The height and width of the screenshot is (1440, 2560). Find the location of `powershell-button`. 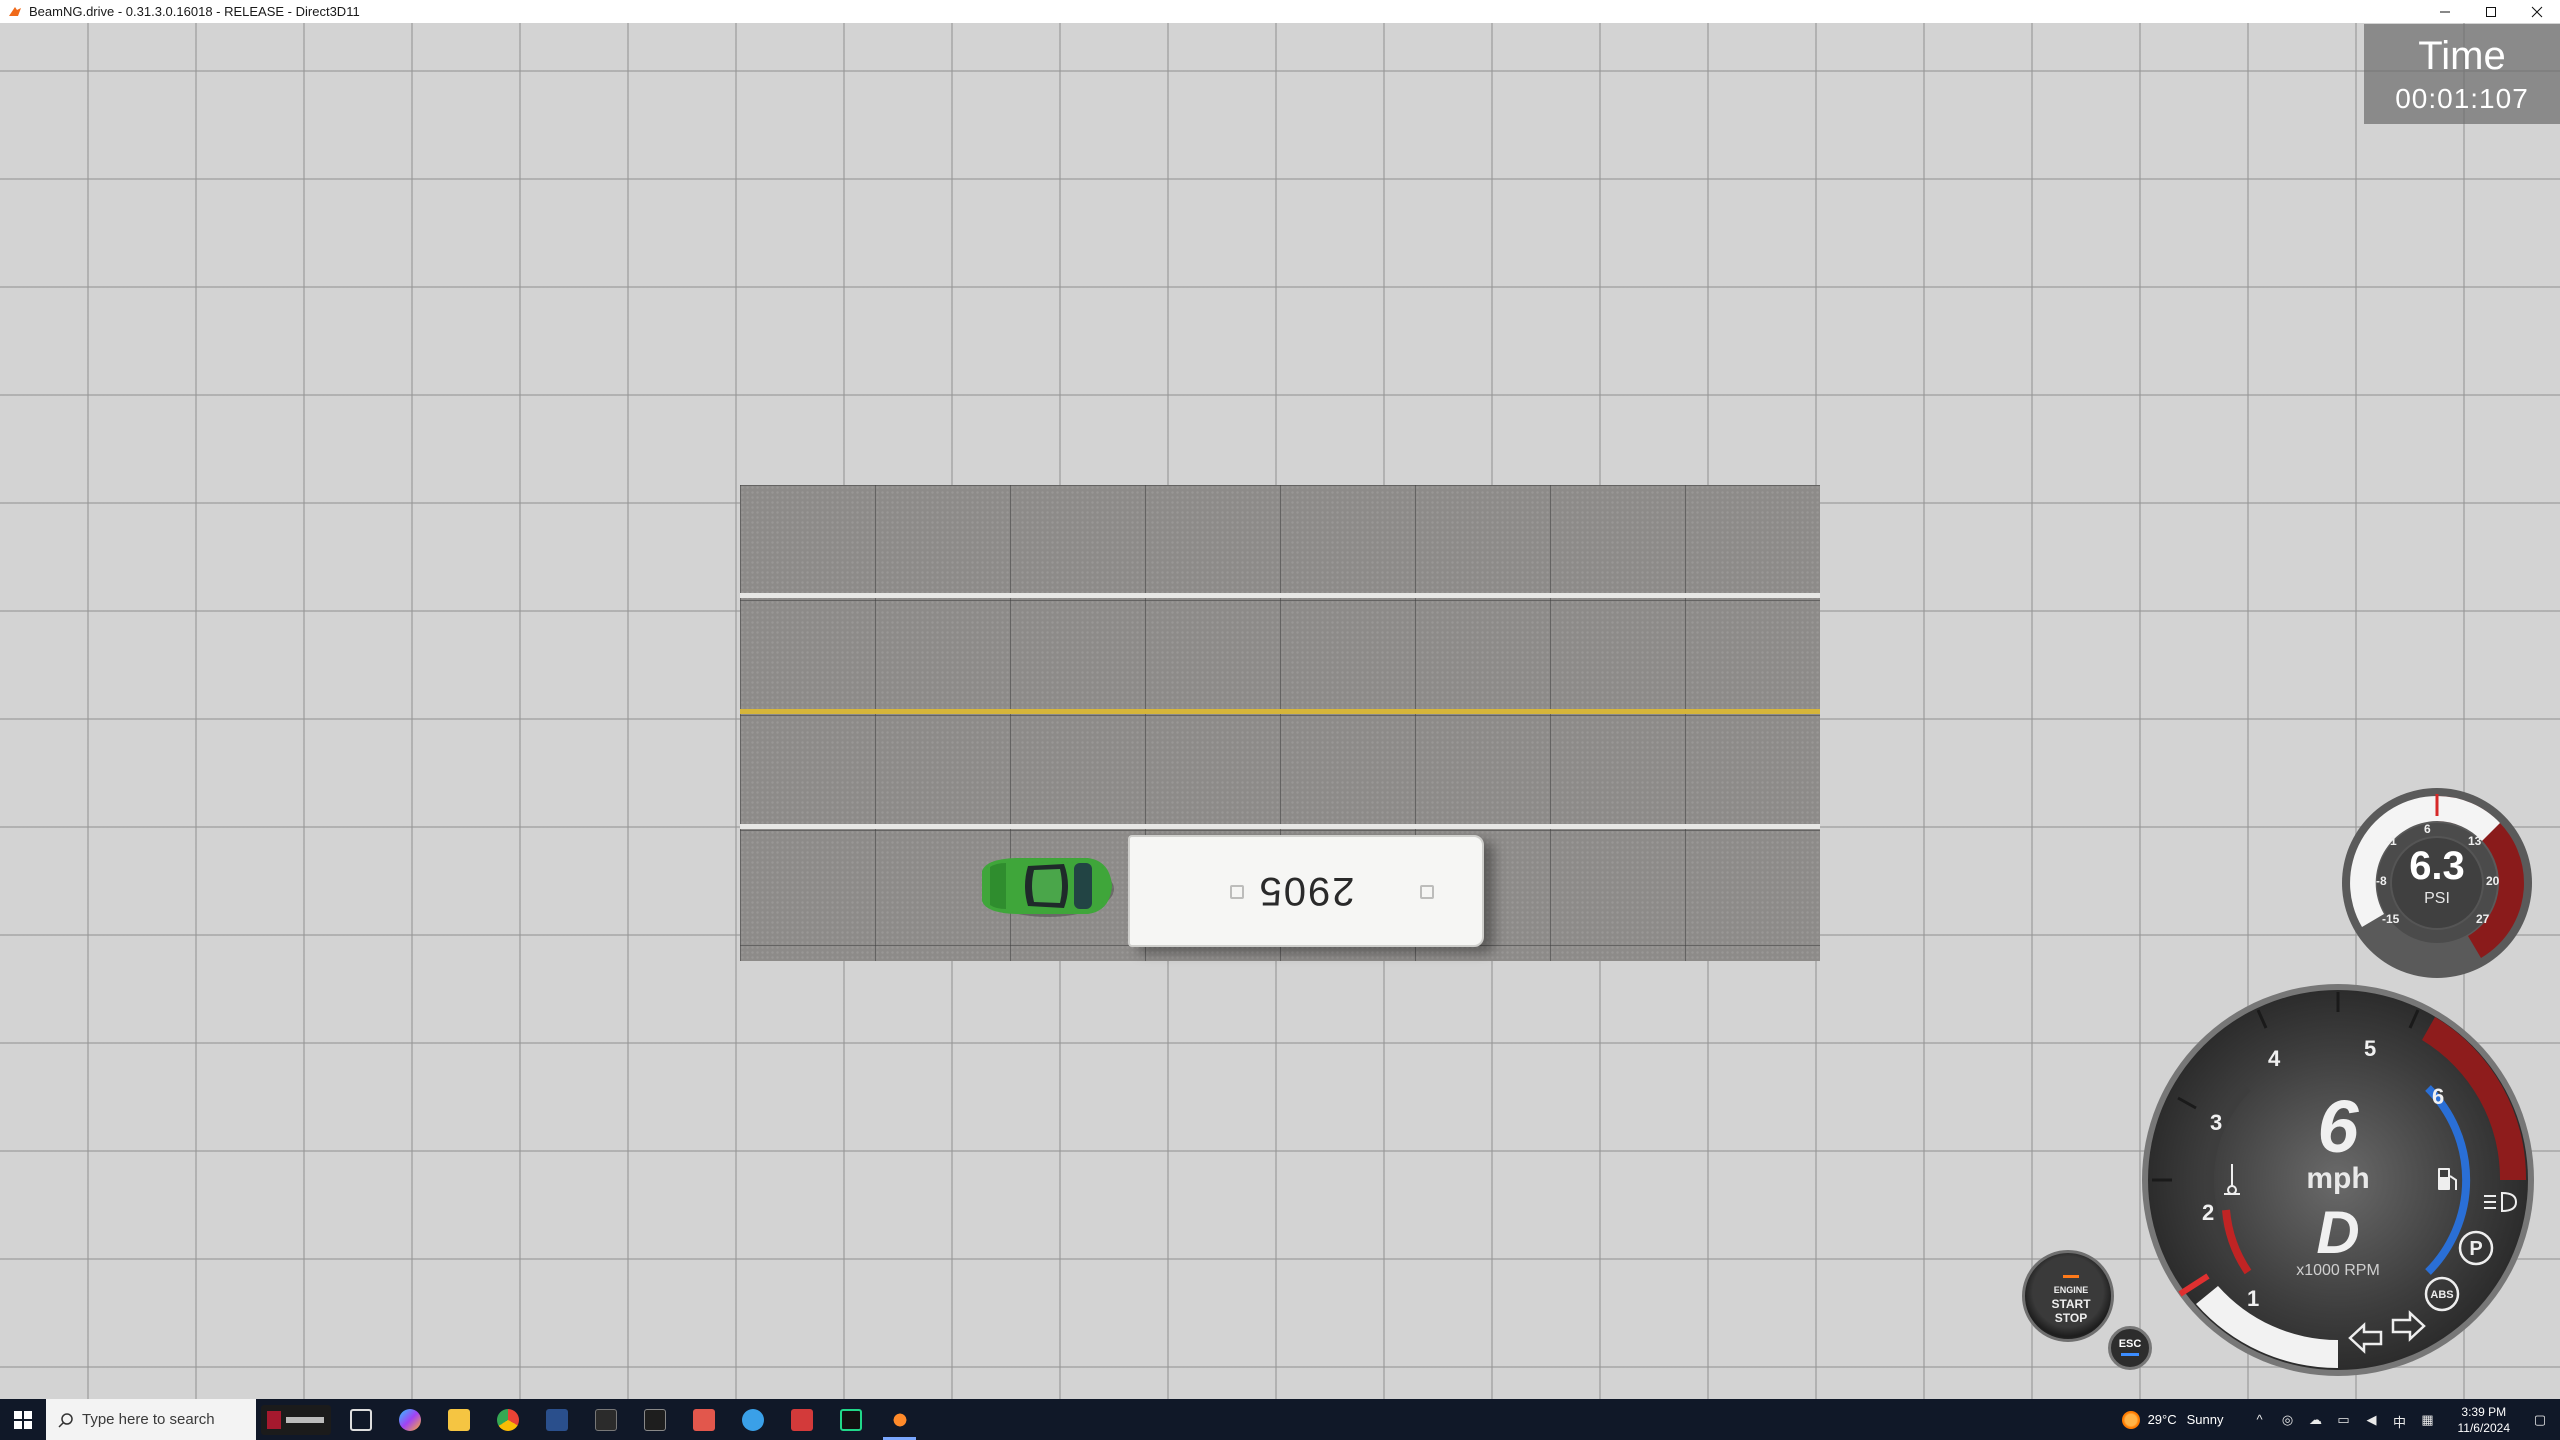

powershell-button is located at coordinates (556, 1419).